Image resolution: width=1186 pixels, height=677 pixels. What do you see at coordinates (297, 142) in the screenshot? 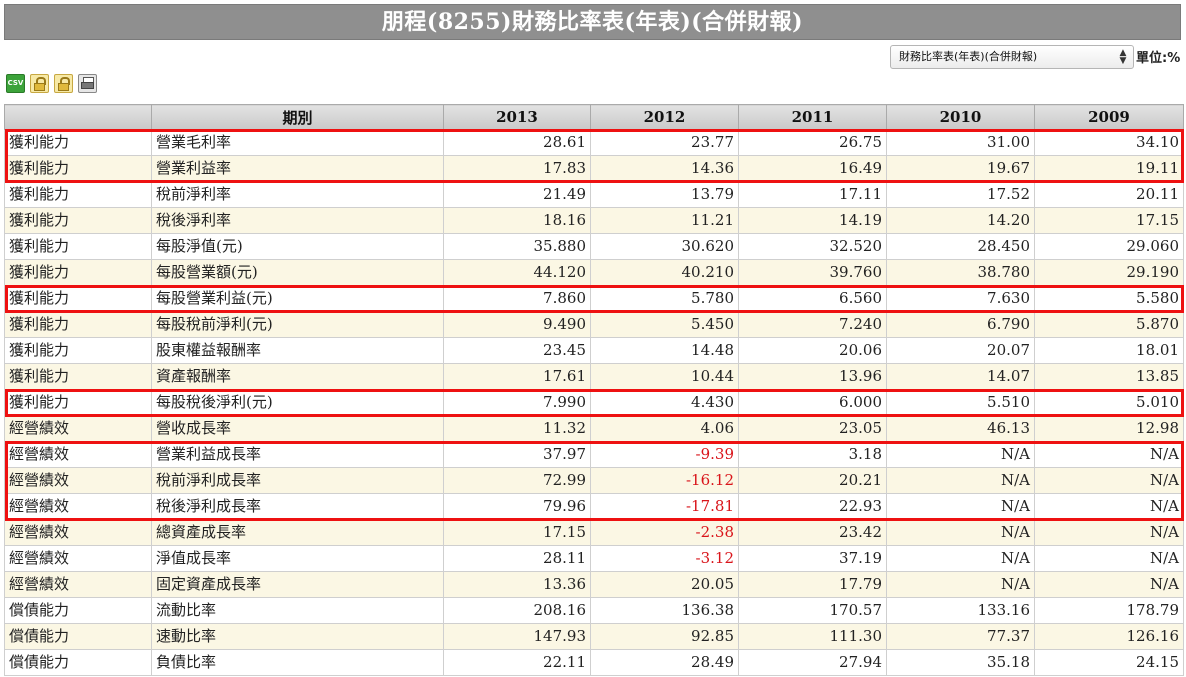
I see `row-item-name: 營業毛利率` at bounding box center [297, 142].